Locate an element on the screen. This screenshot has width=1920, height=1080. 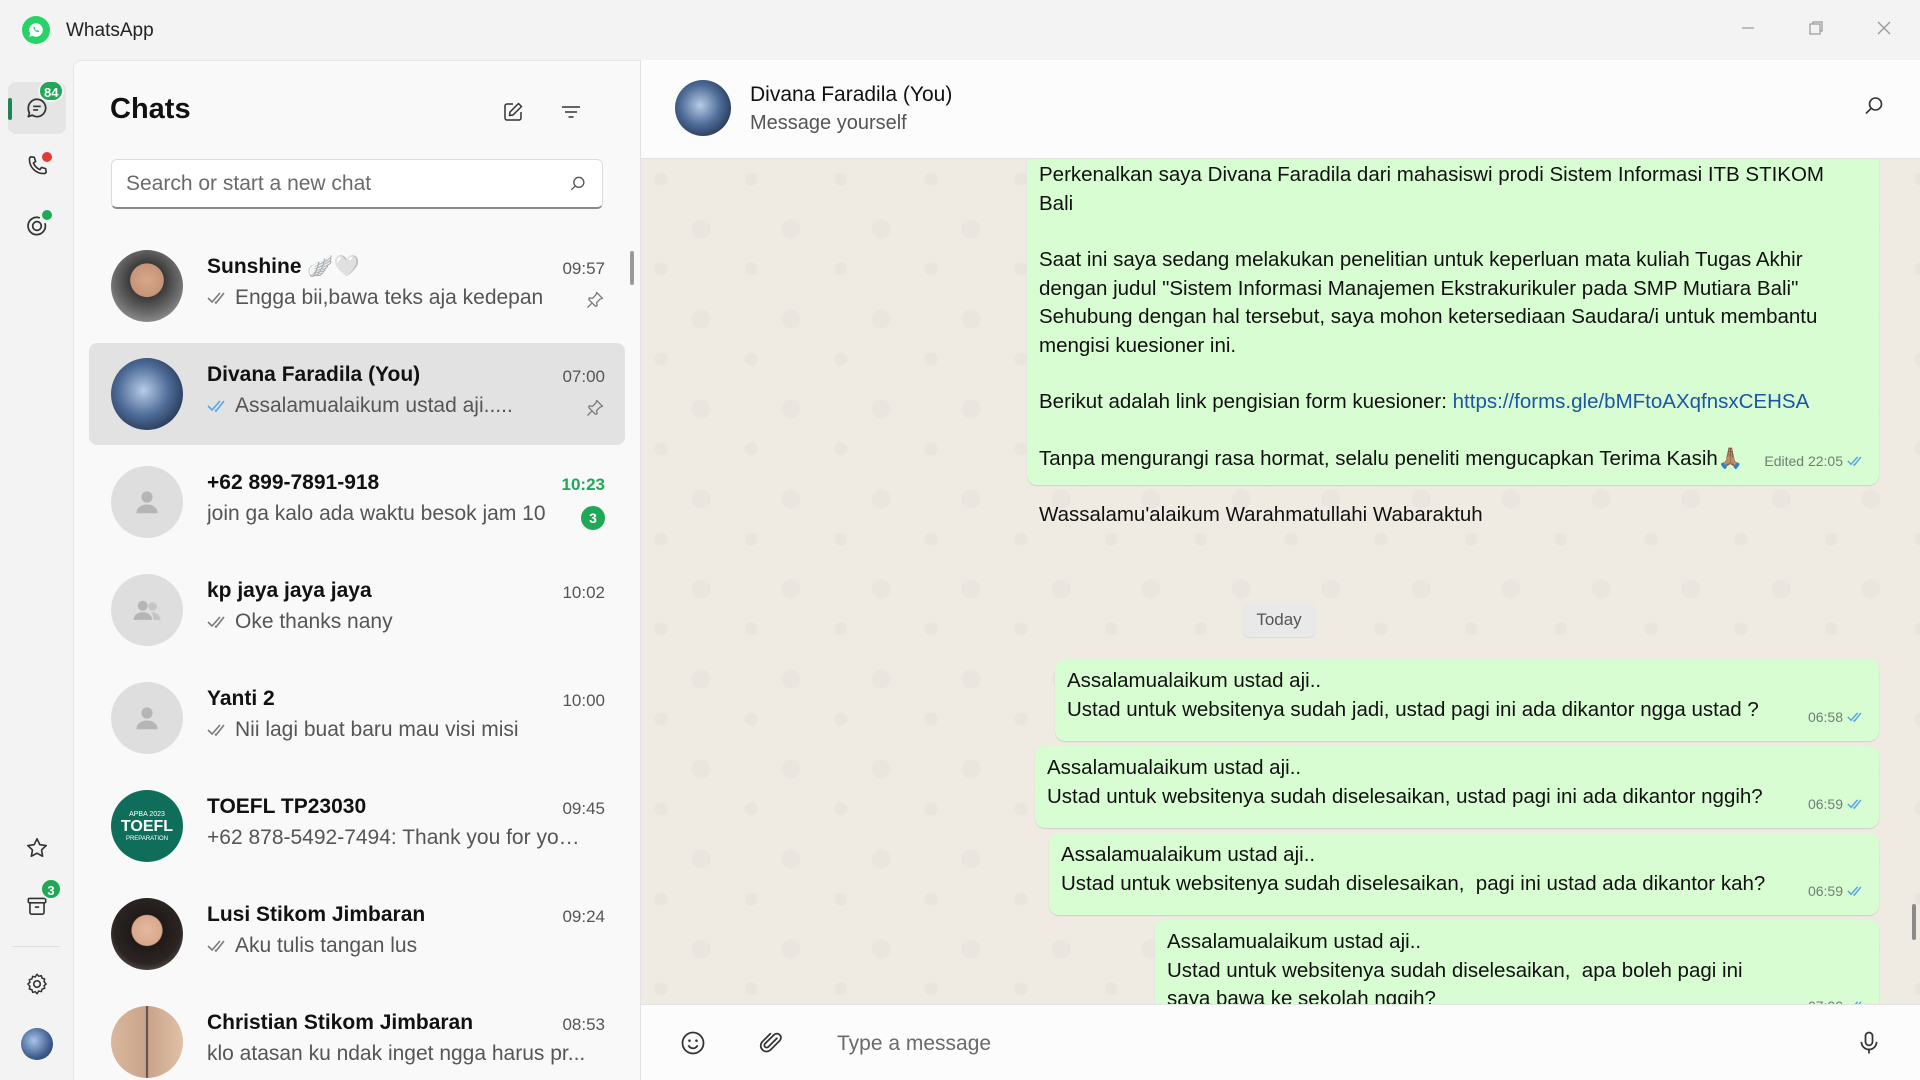
rail-starred-button is located at coordinates (37, 848).